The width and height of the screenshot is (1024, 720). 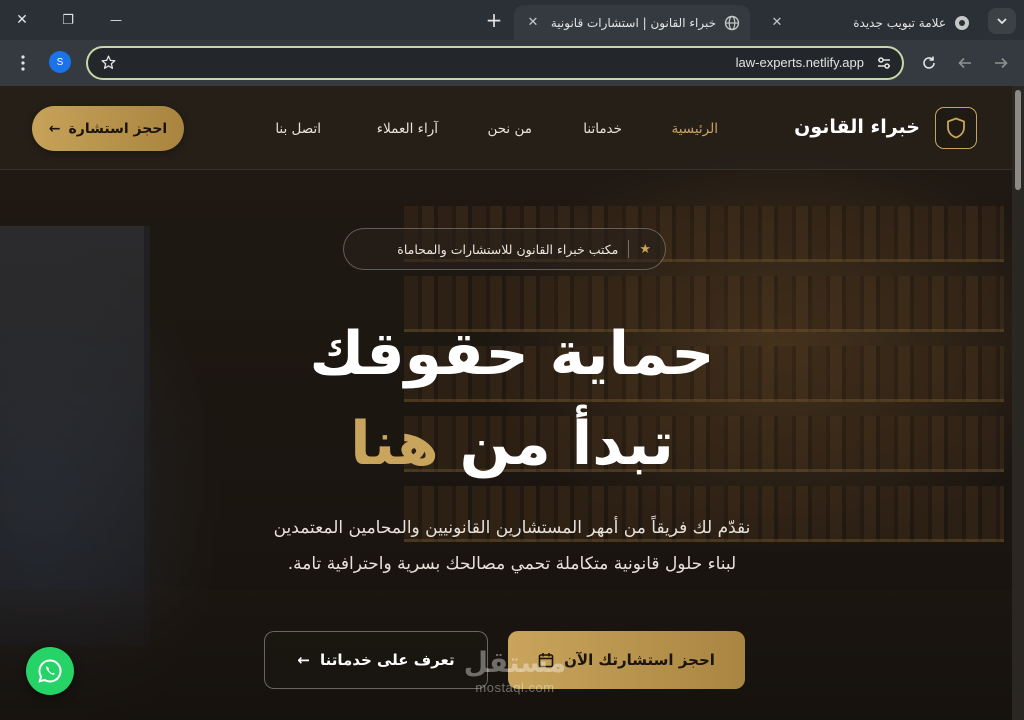 What do you see at coordinates (512, 354) in the screenshot?
I see `hero-title-line-1: حماية حقوقك` at bounding box center [512, 354].